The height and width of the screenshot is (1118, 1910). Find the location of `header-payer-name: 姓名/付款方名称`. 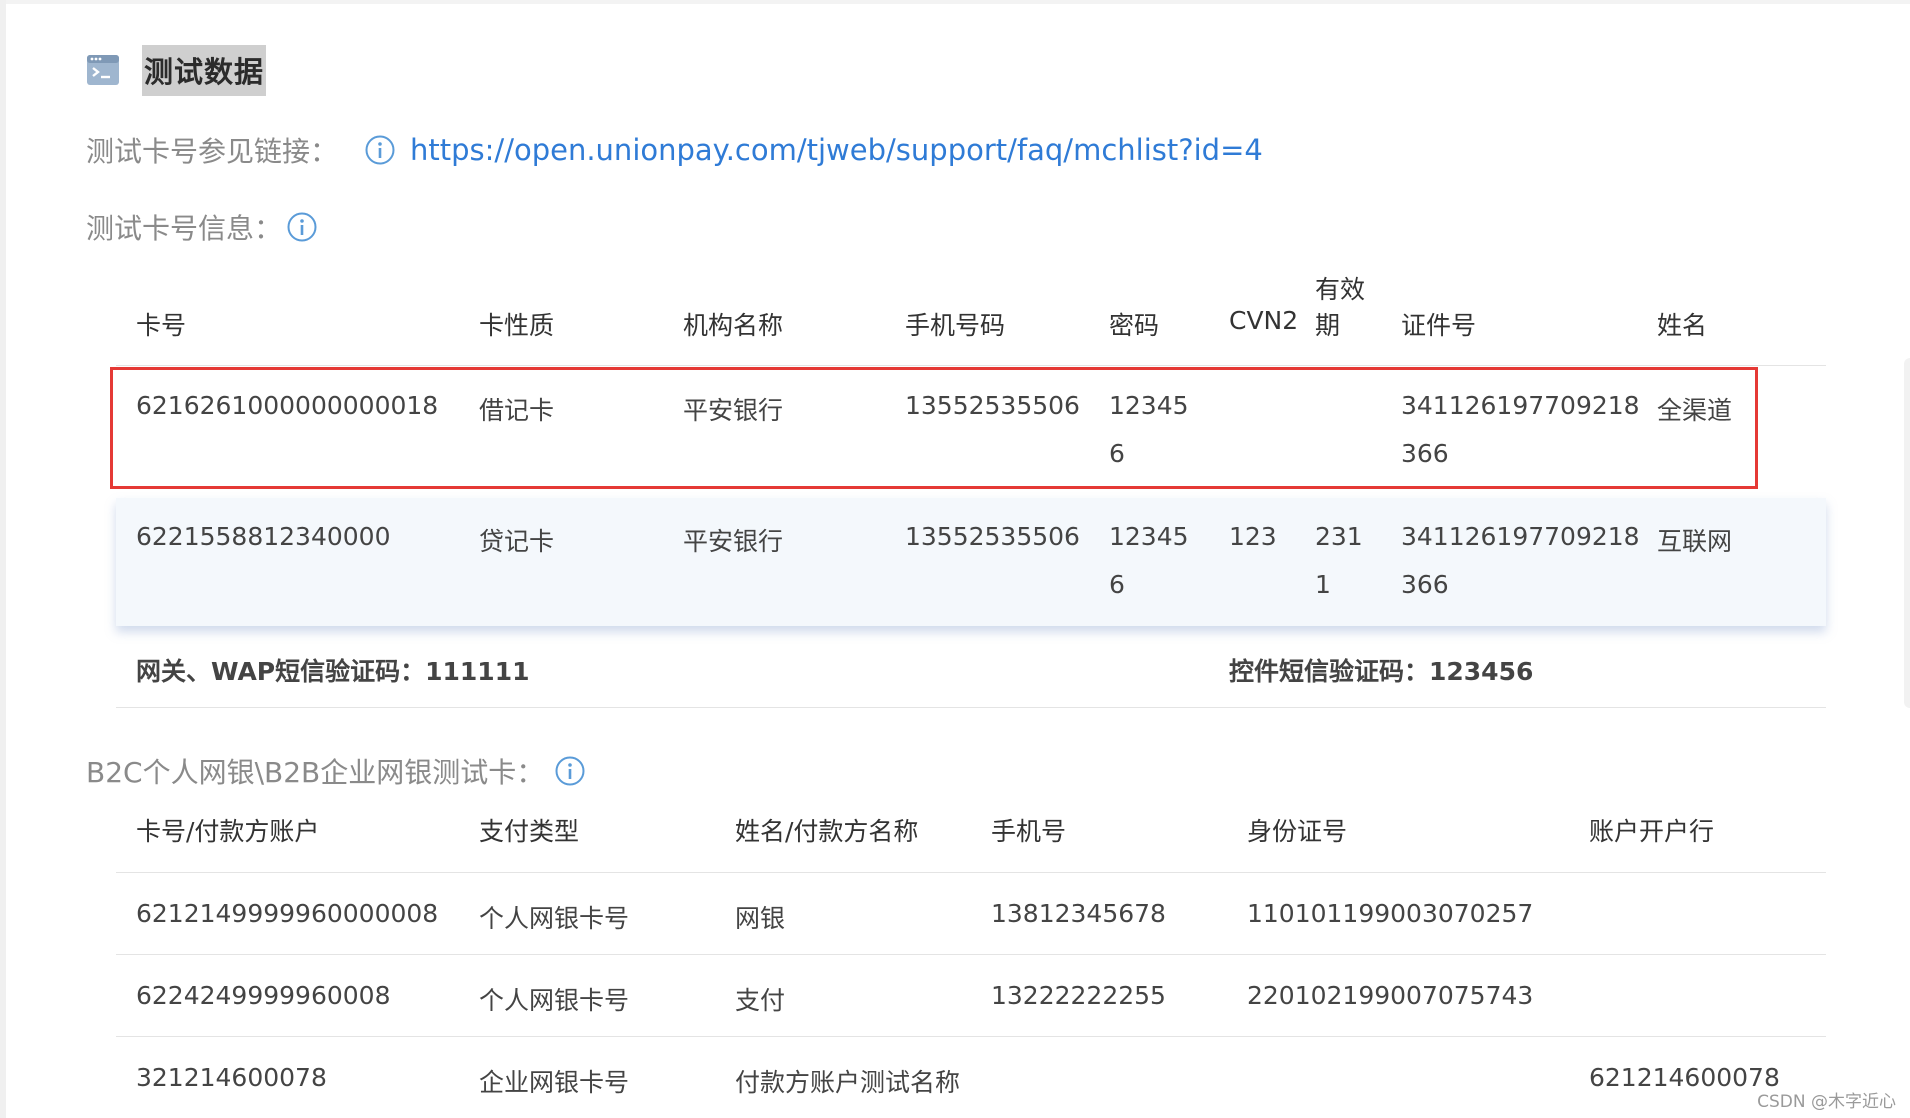

header-payer-name: 姓名/付款方名称 is located at coordinates (827, 831).